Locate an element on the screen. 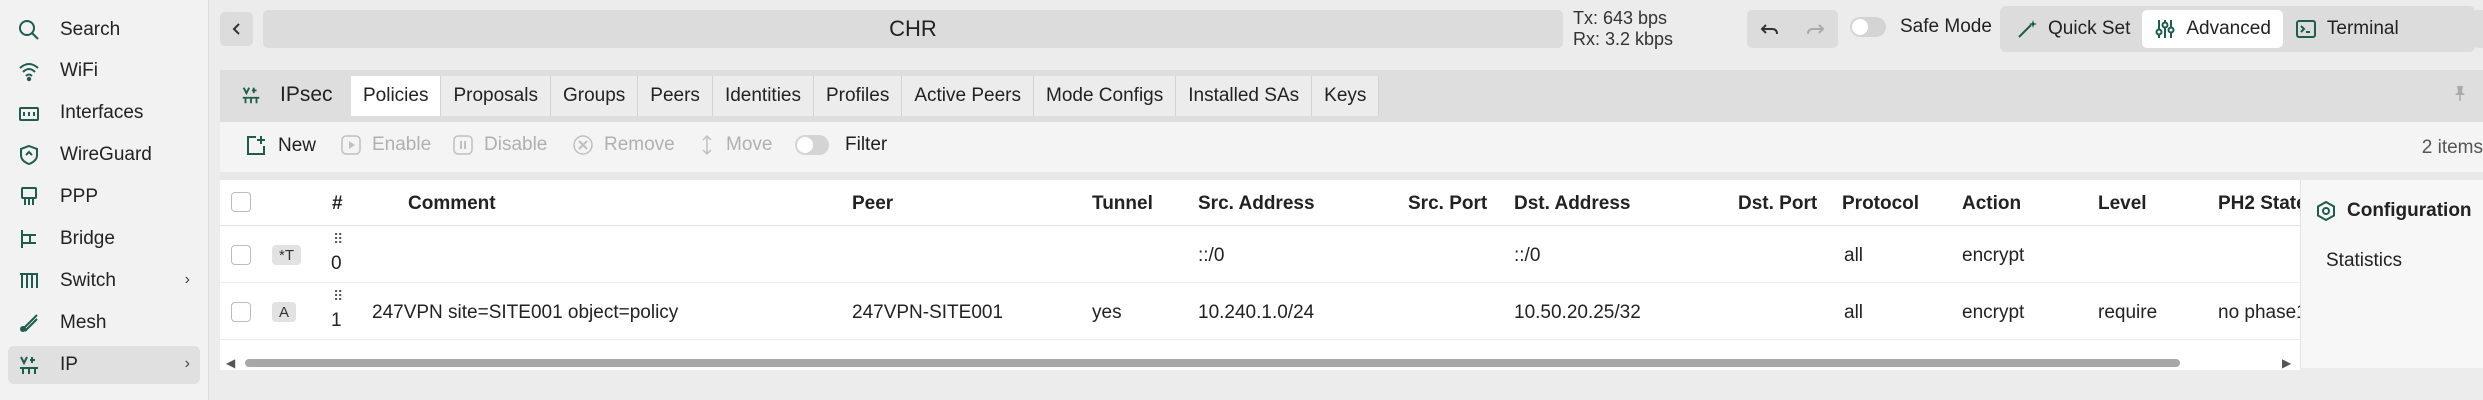 The height and width of the screenshot is (400, 2483). sidebar-item-label: Mesh is located at coordinates (83, 322).